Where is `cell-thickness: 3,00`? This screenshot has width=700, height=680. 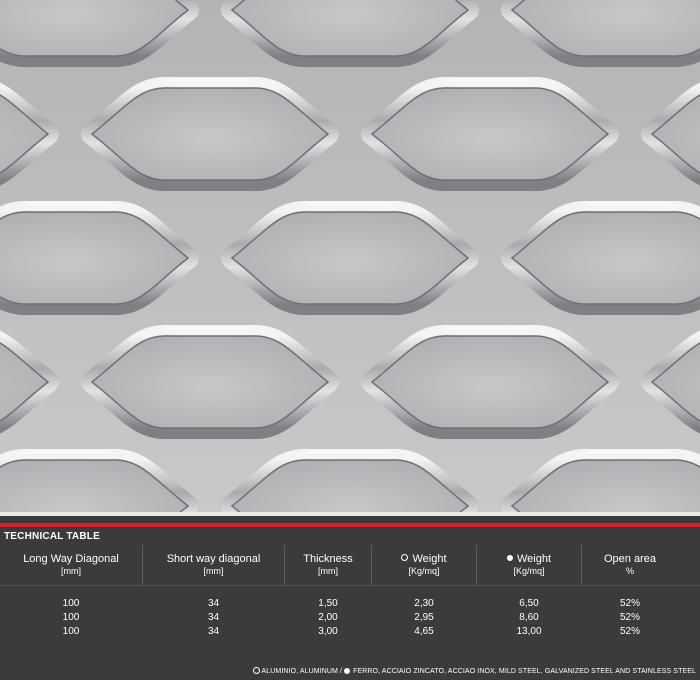 cell-thickness: 3,00 is located at coordinates (328, 631).